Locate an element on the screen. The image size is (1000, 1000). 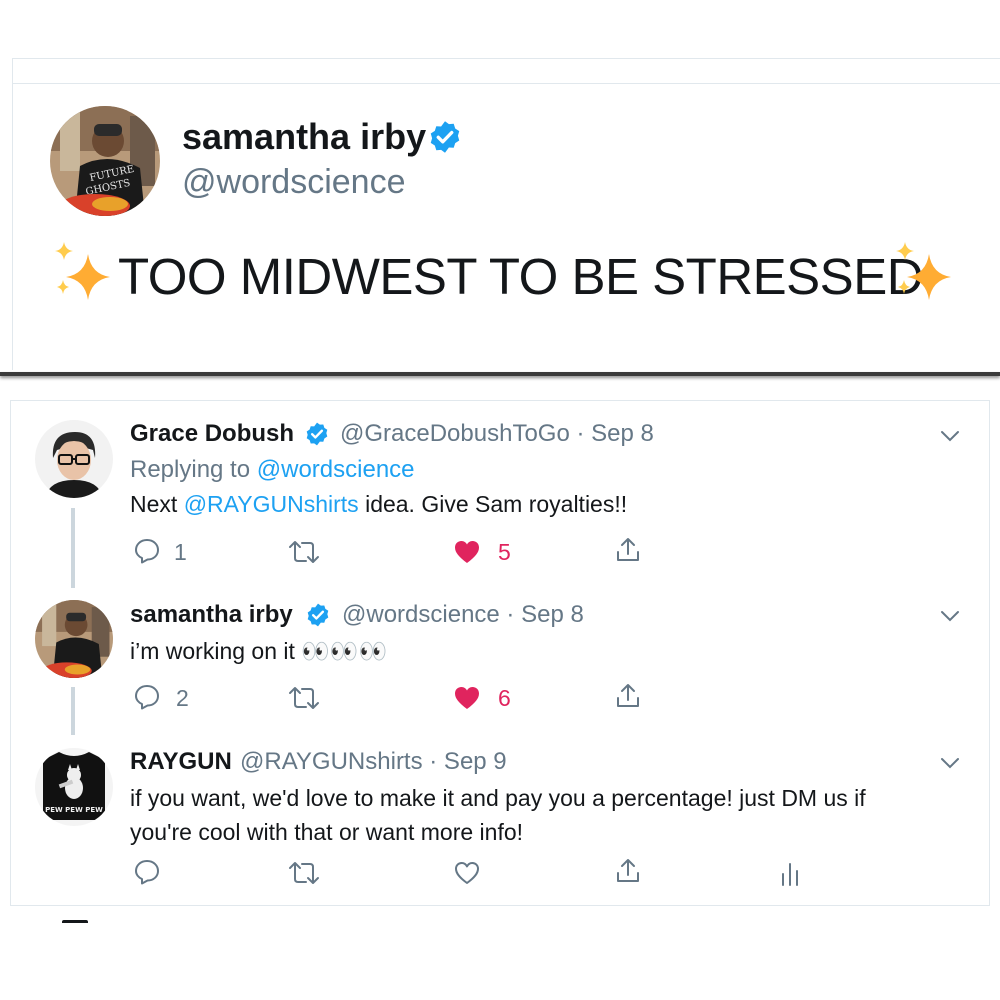
author-name: Grace Dobush is located at coordinates (212, 434).